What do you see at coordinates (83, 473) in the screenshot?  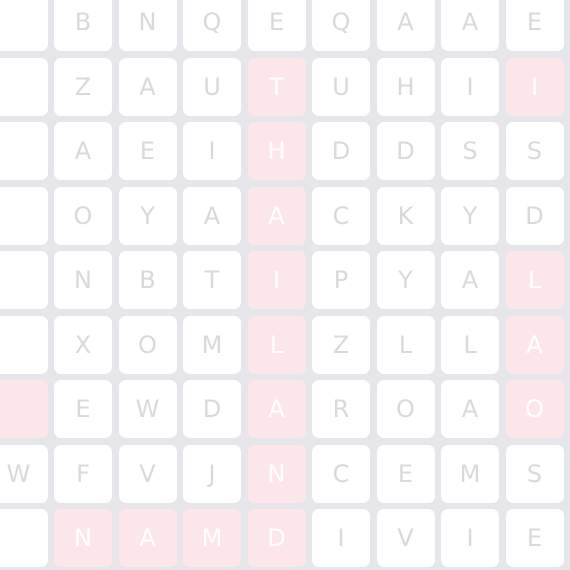 I see `grid-cell: F` at bounding box center [83, 473].